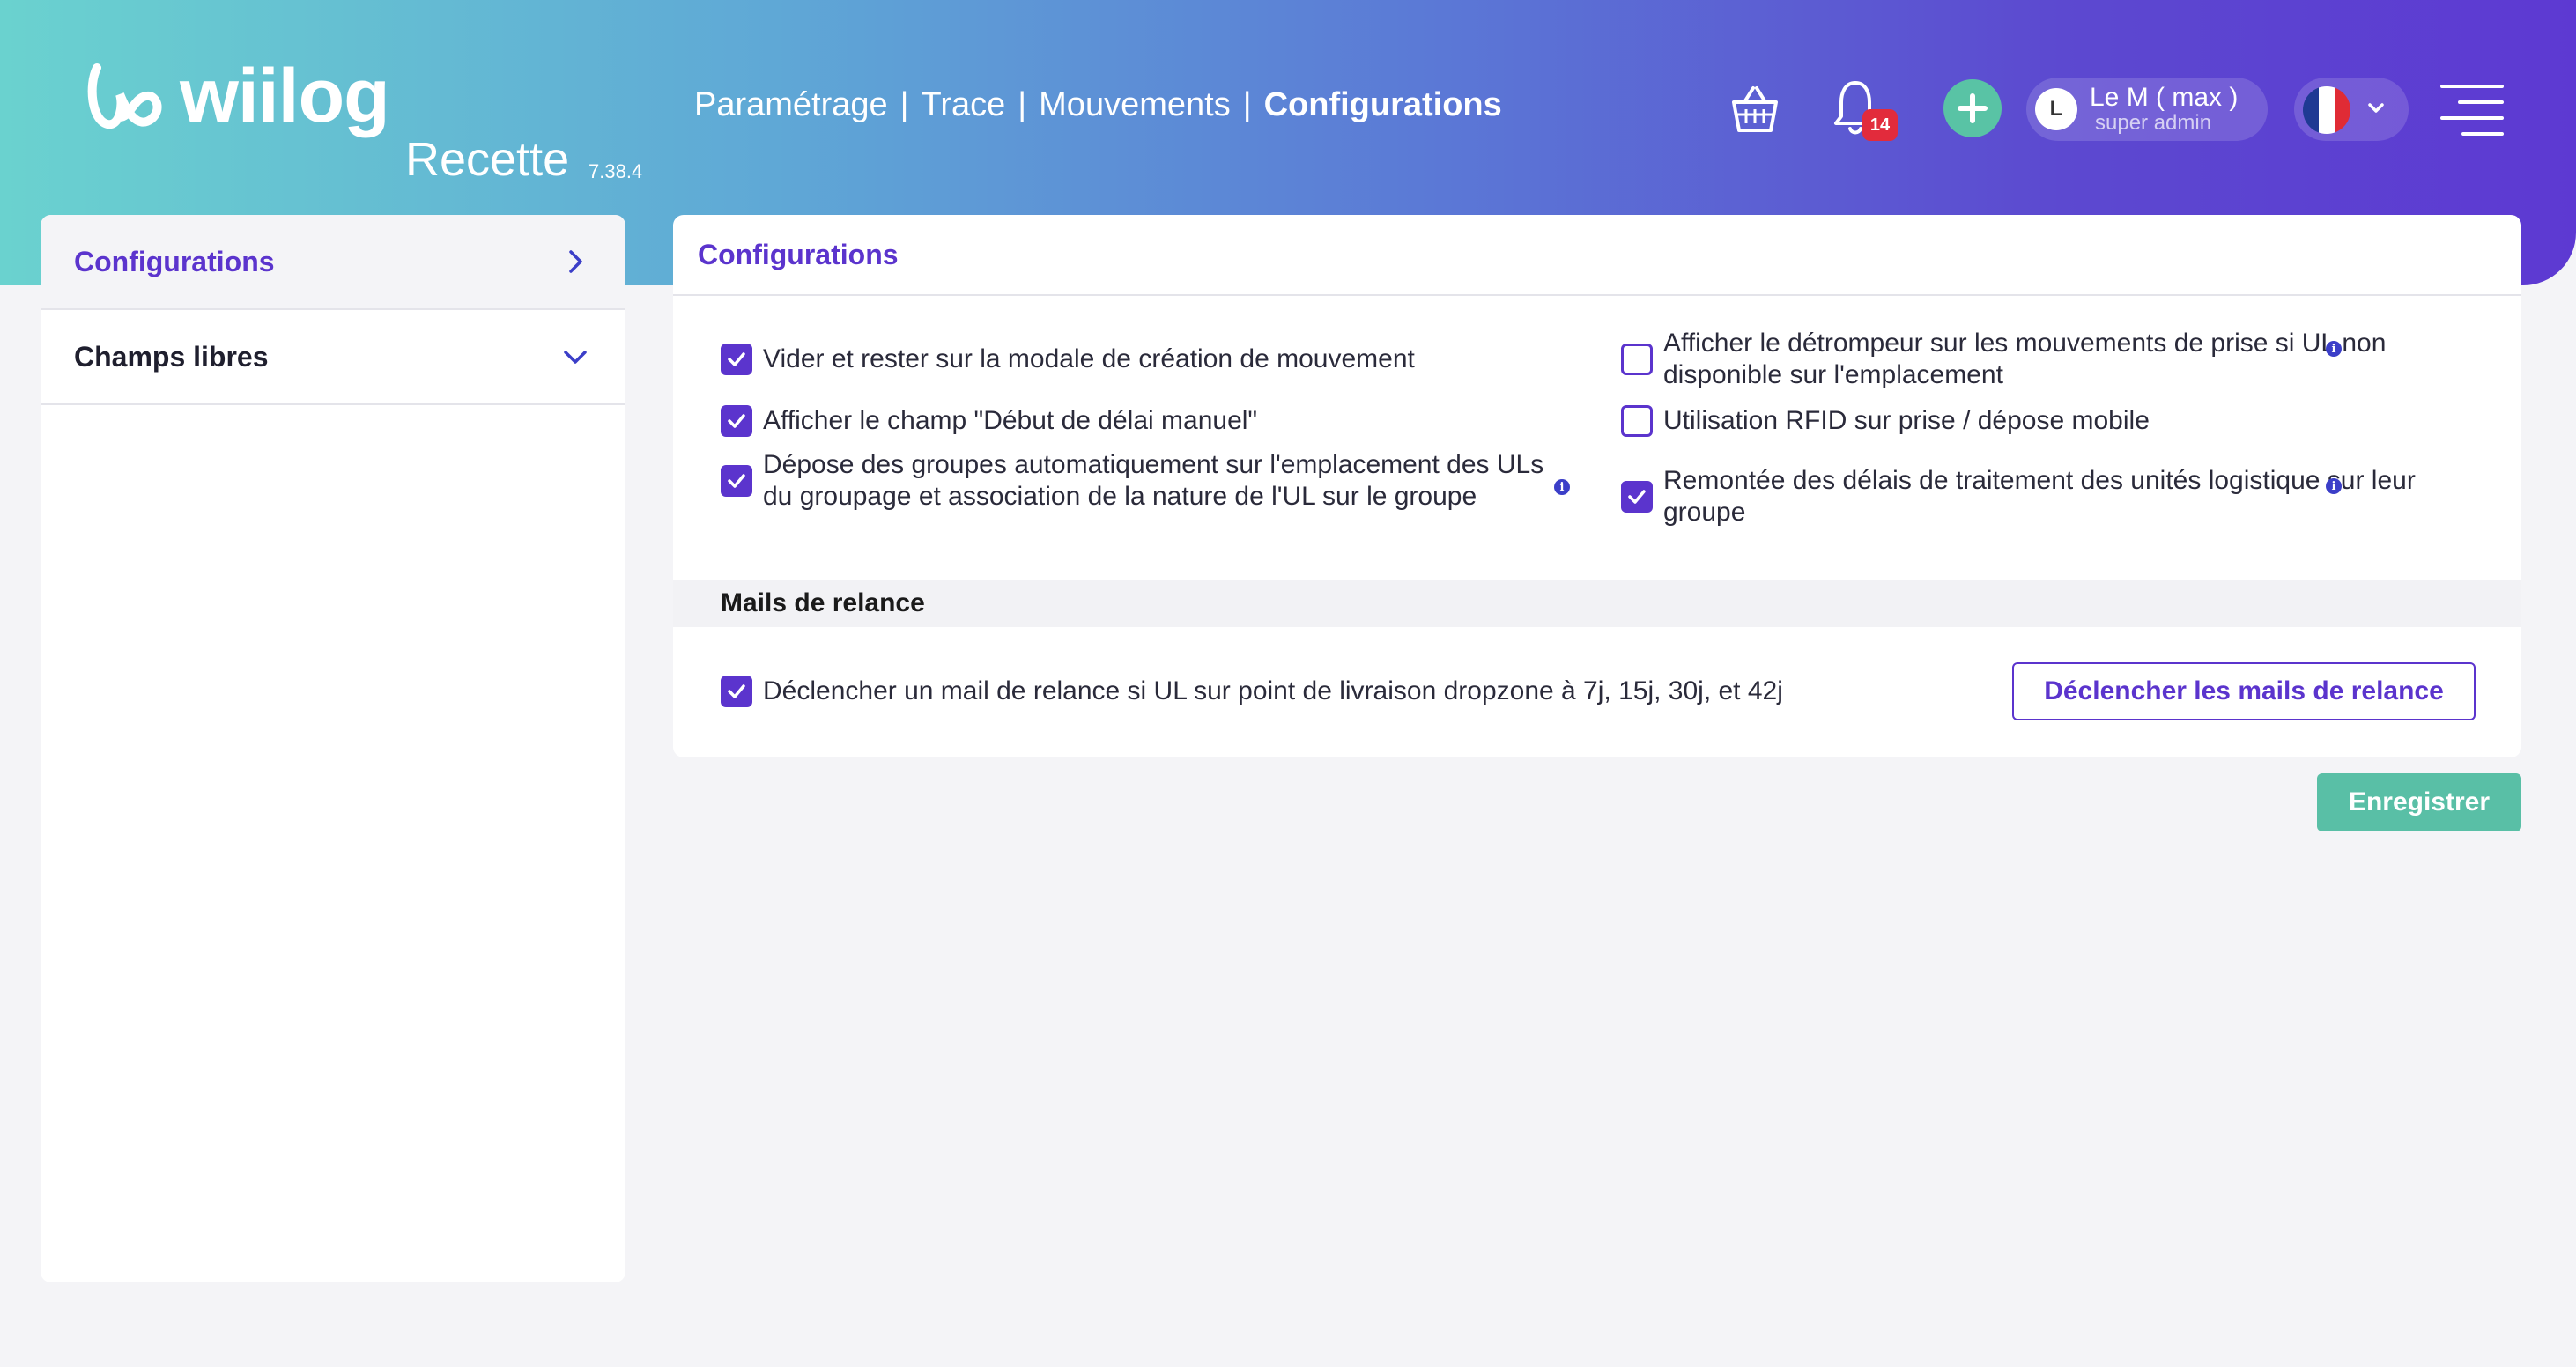 Image resolution: width=2576 pixels, height=1367 pixels. I want to click on breadcrumb-item-trace: Trace, so click(964, 104).